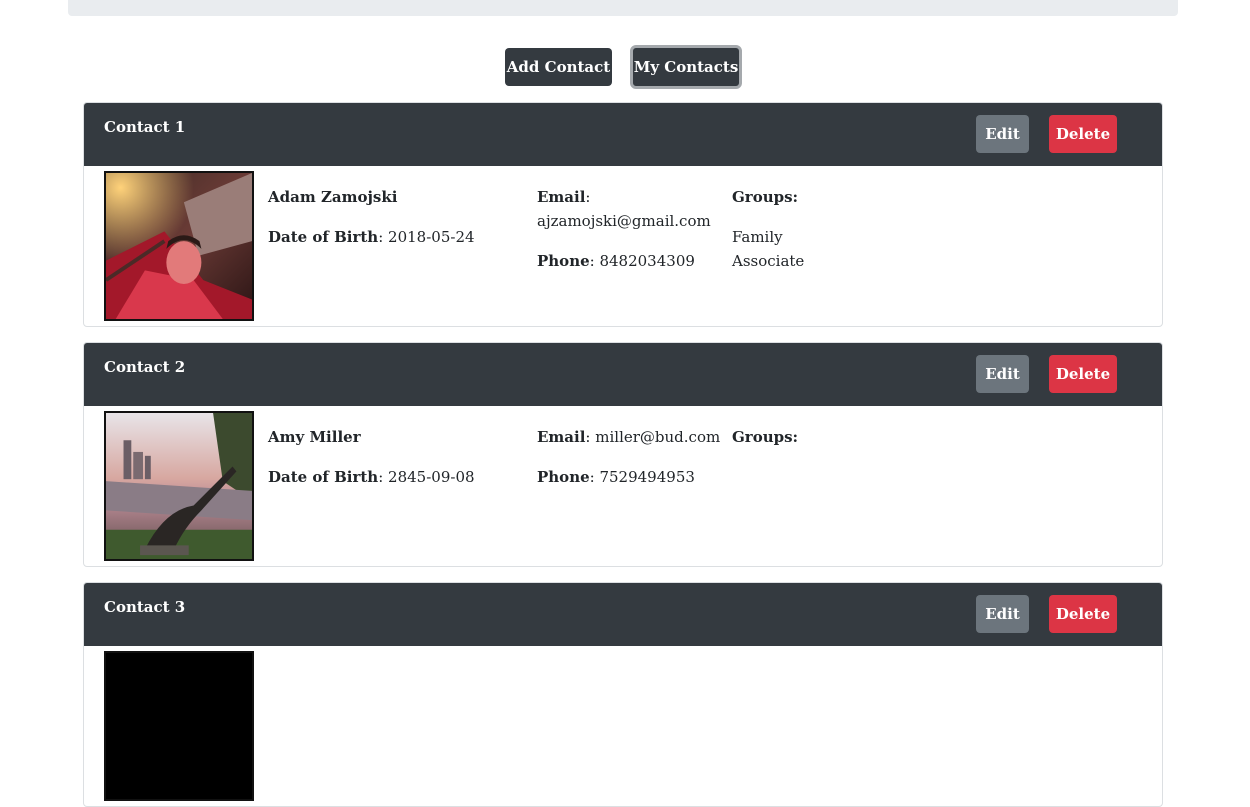 This screenshot has height=807, width=1250. What do you see at coordinates (623, 8) in the screenshot?
I see `top-banner` at bounding box center [623, 8].